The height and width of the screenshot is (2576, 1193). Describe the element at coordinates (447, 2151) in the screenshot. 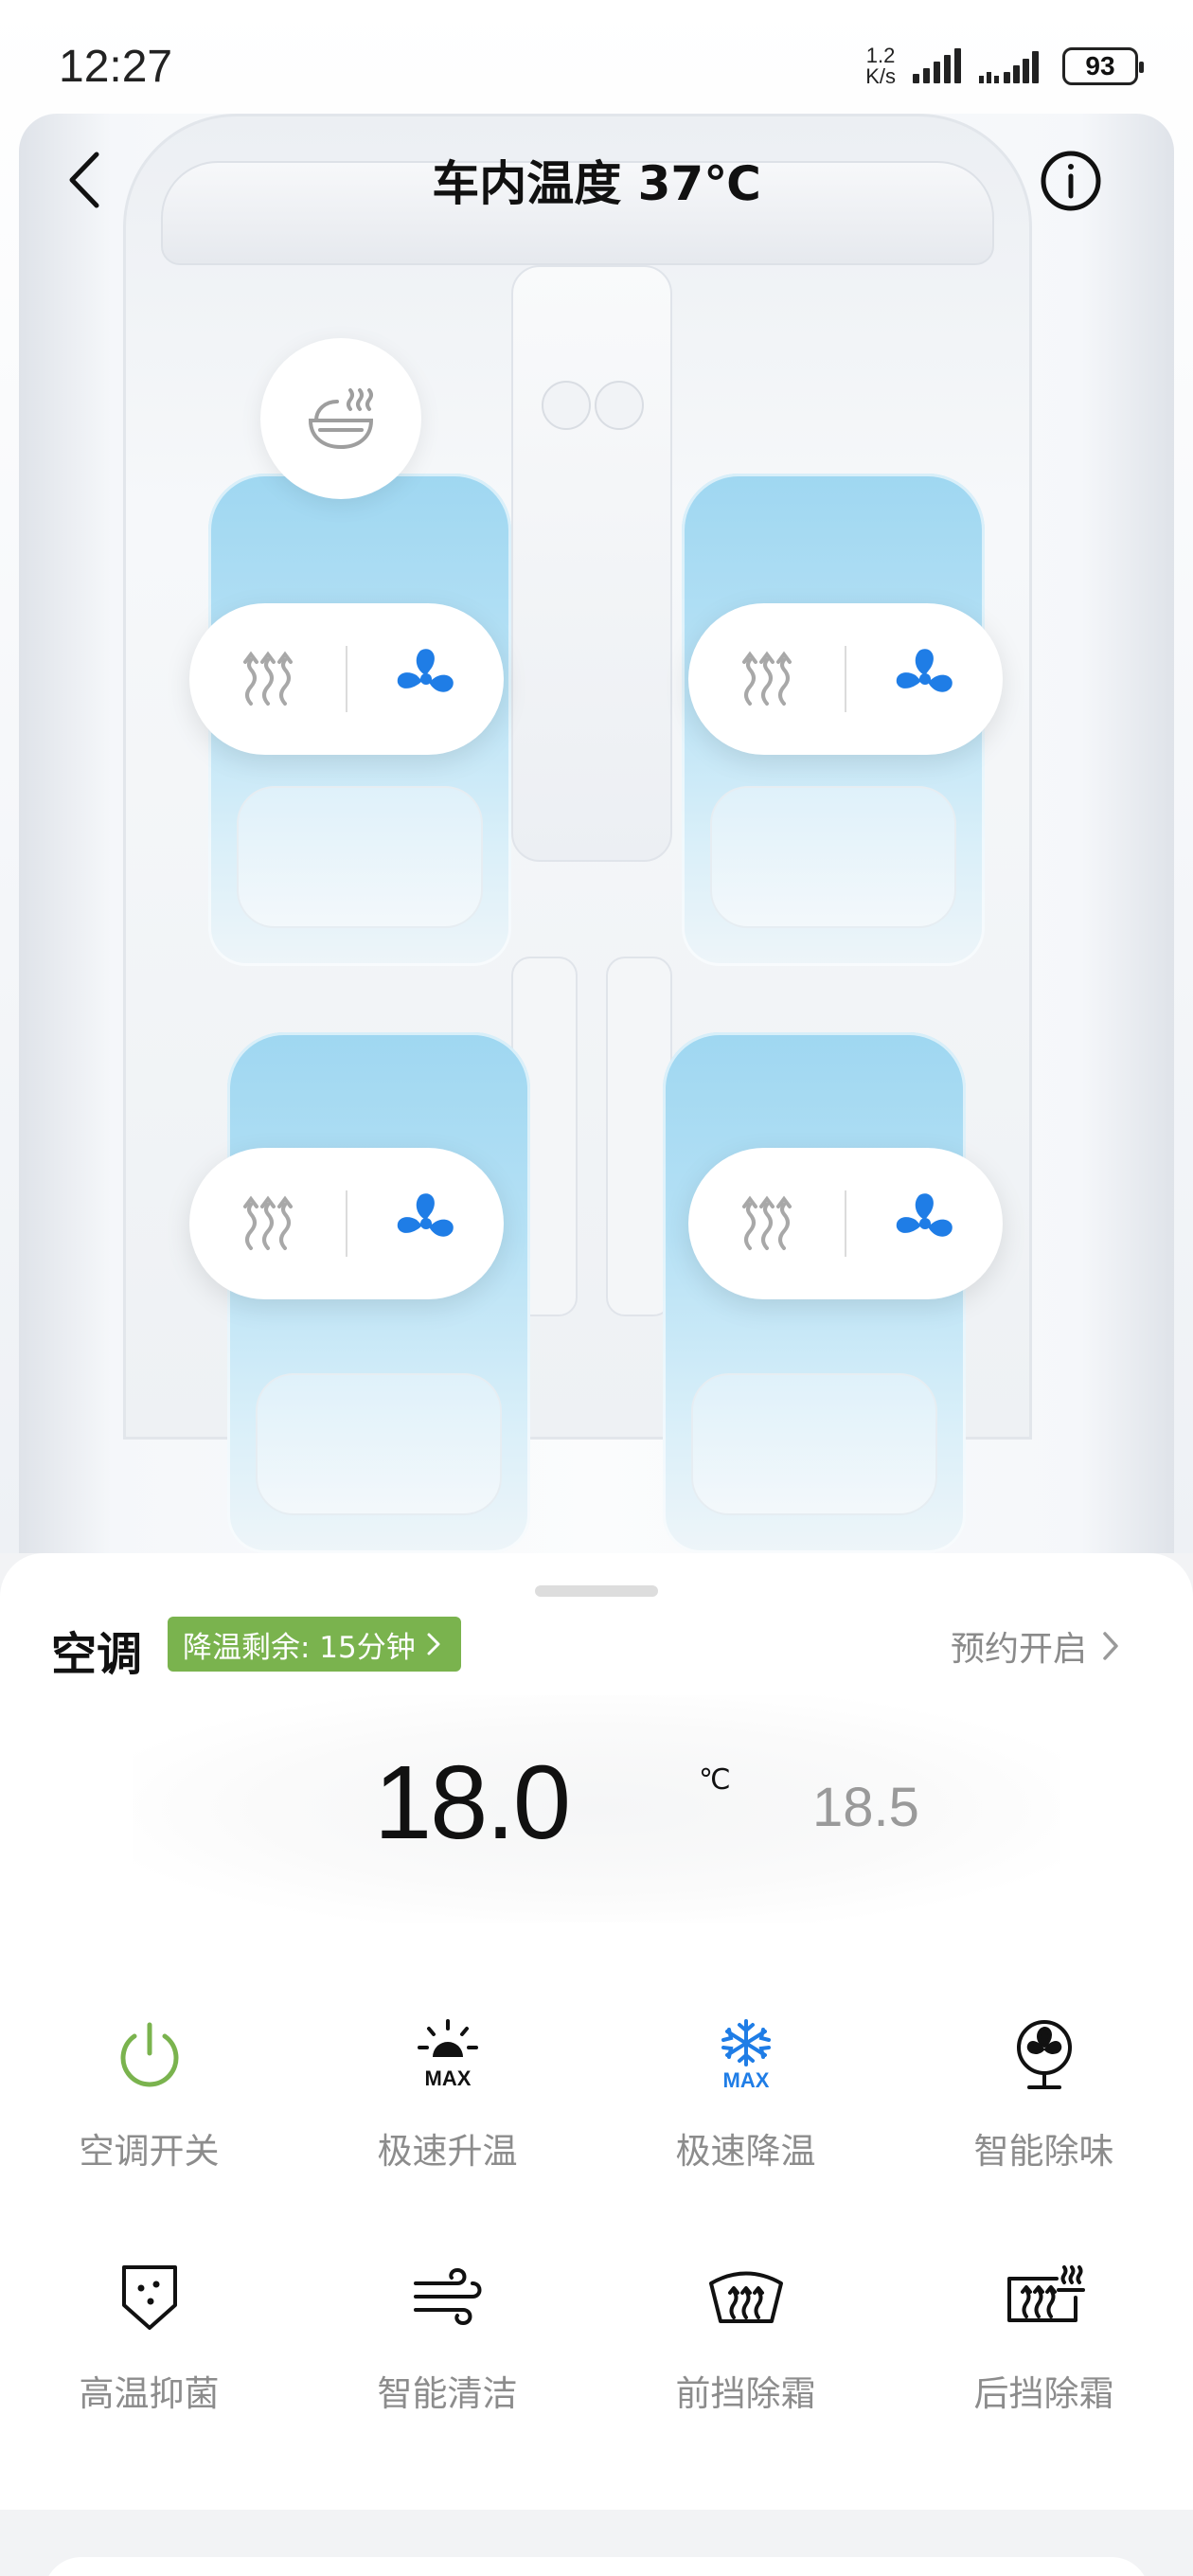

I see `function-label: 极速升温` at that location.